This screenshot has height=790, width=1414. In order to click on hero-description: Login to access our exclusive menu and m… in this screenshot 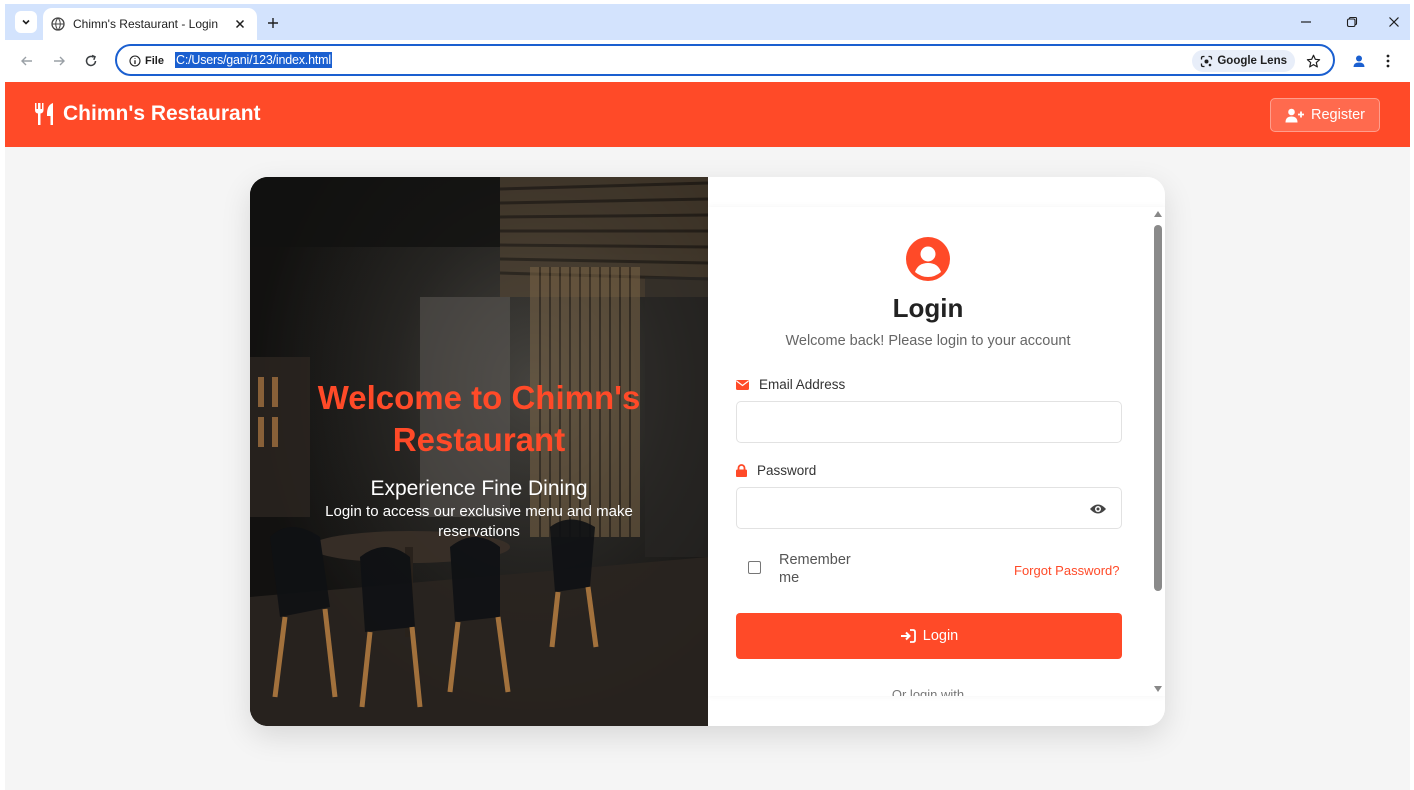, I will do `click(479, 521)`.